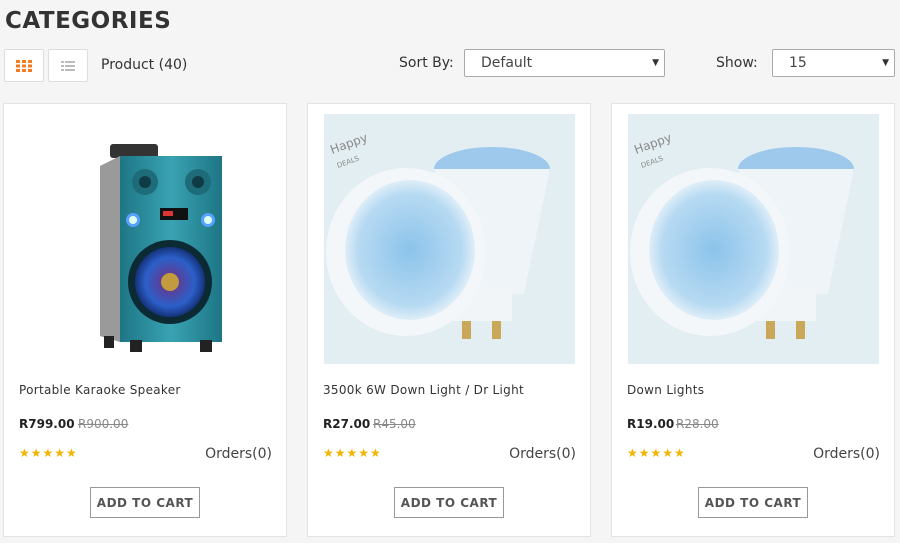 The height and width of the screenshot is (543, 900). Describe the element at coordinates (394, 424) in the screenshot. I see `product-old-price: R45.00` at that location.